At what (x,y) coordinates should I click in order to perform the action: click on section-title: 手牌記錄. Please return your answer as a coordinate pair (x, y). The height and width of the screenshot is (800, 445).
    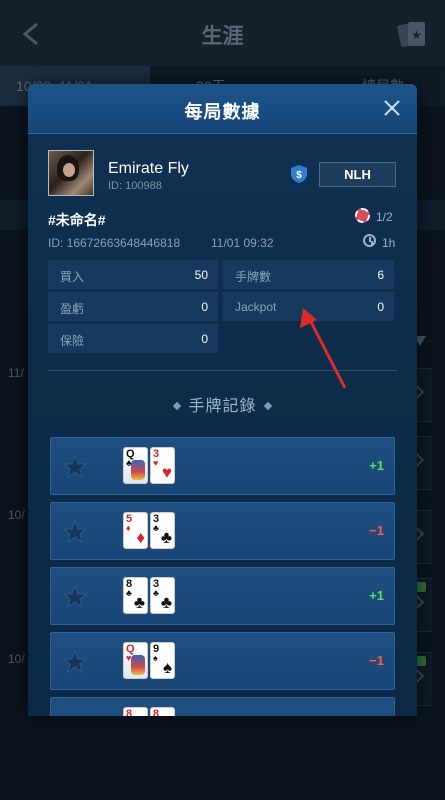
    Looking at the image, I should click on (222, 404).